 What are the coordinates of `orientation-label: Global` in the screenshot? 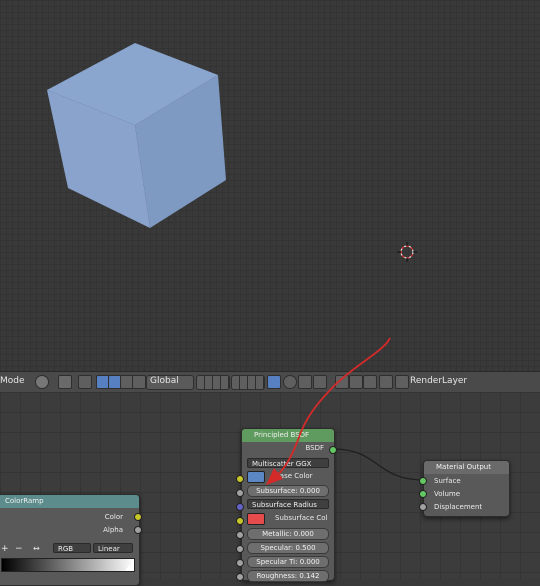 It's located at (164, 381).